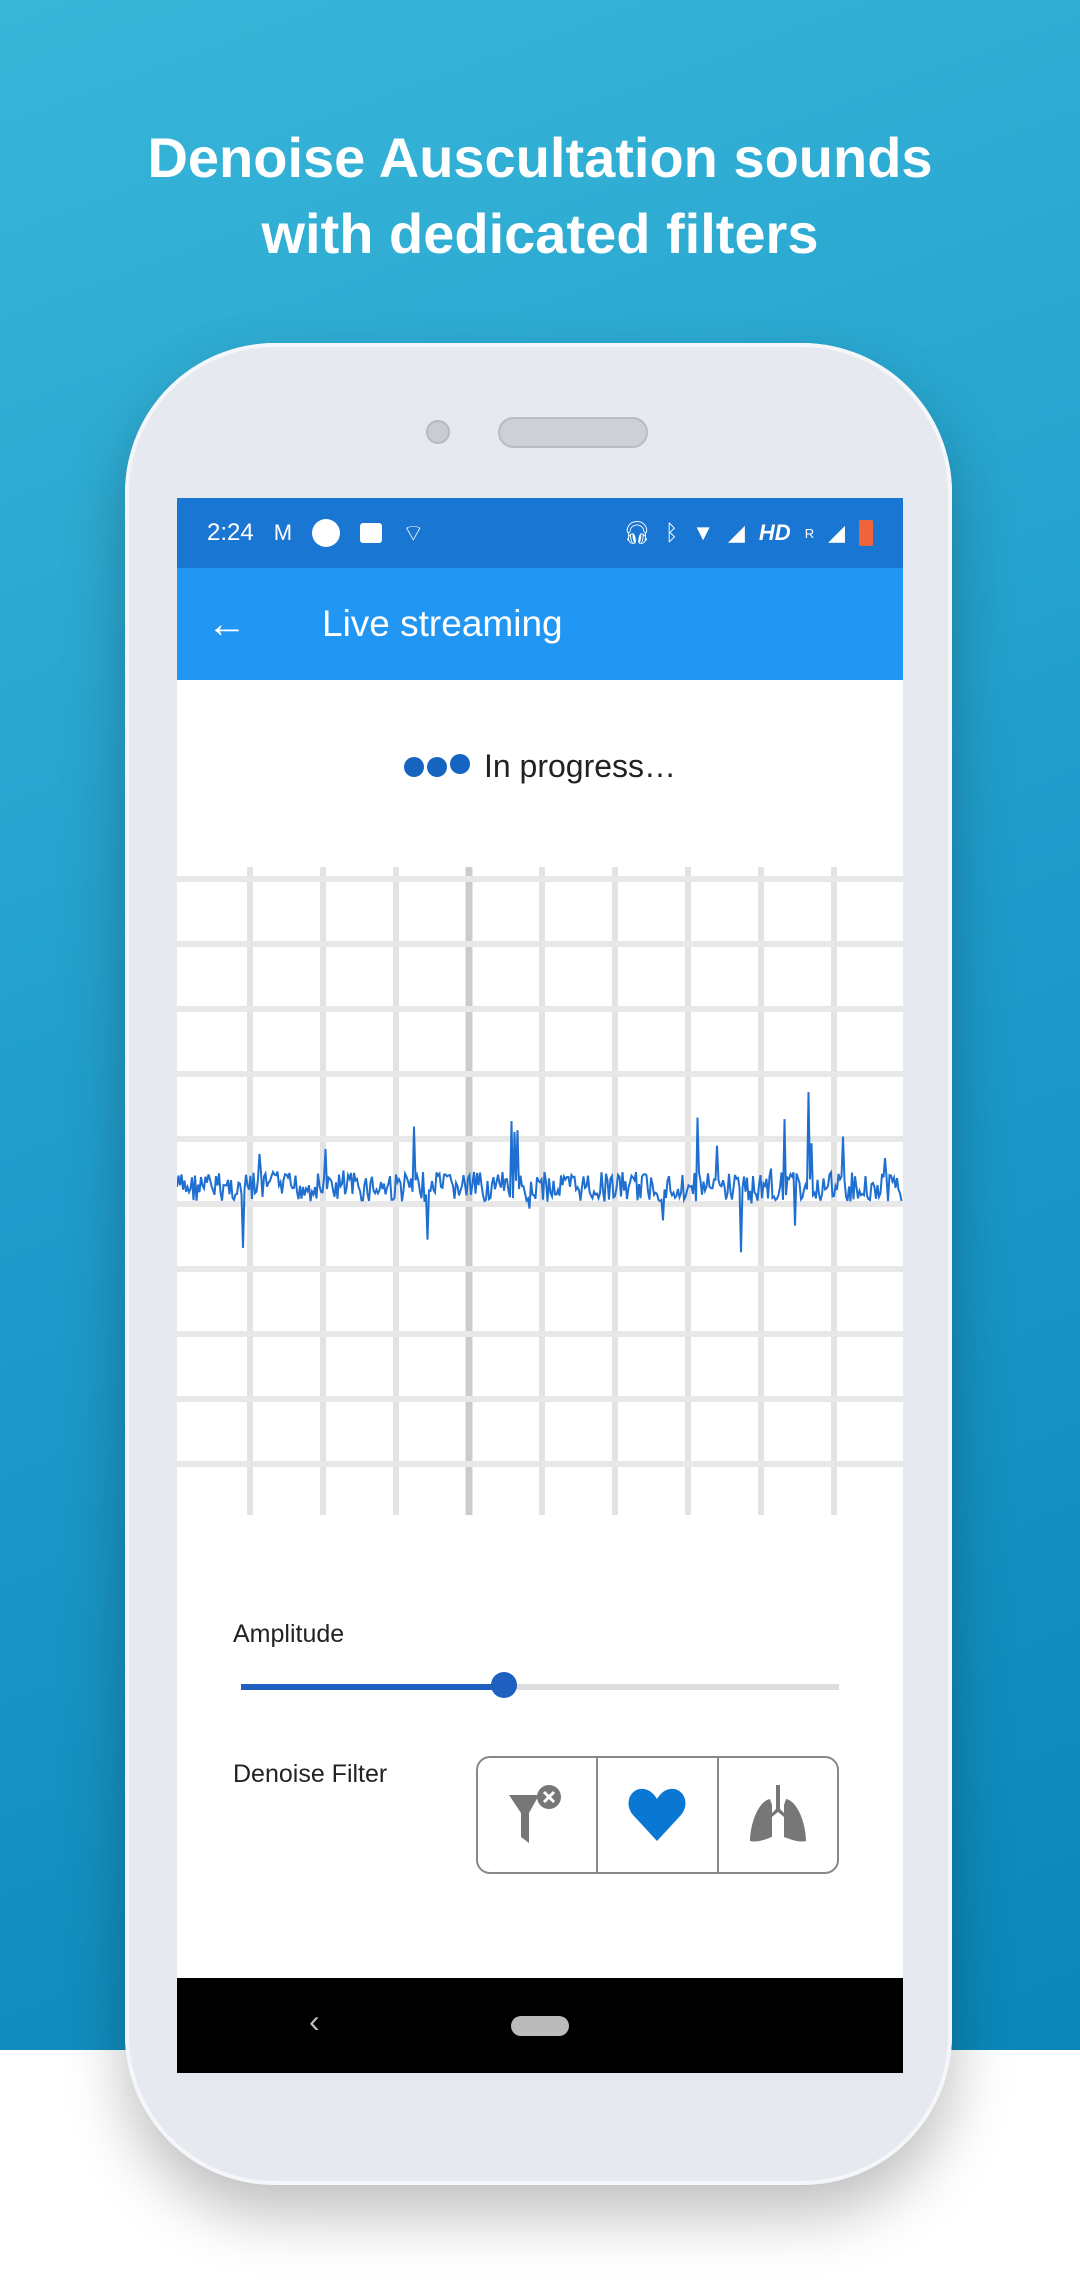  I want to click on status-bar: 2:24 M ⌔ 🎧︎ ᛒ ▼ ◢ HD R ◢, so click(540, 533).